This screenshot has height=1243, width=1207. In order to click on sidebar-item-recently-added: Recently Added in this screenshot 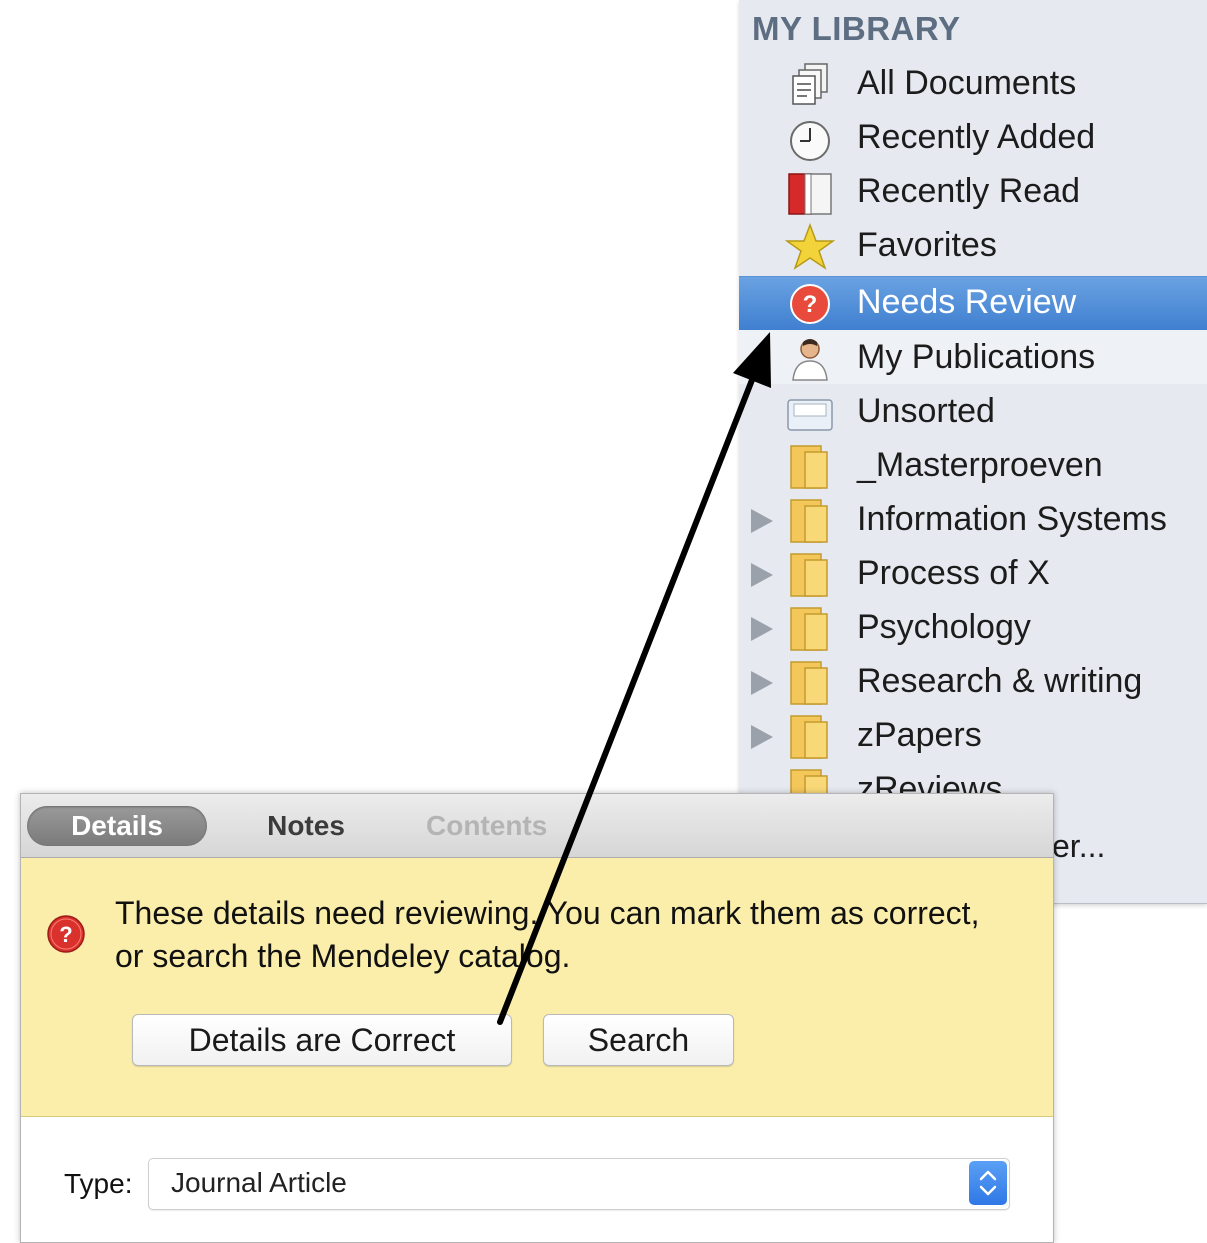, I will do `click(973, 137)`.